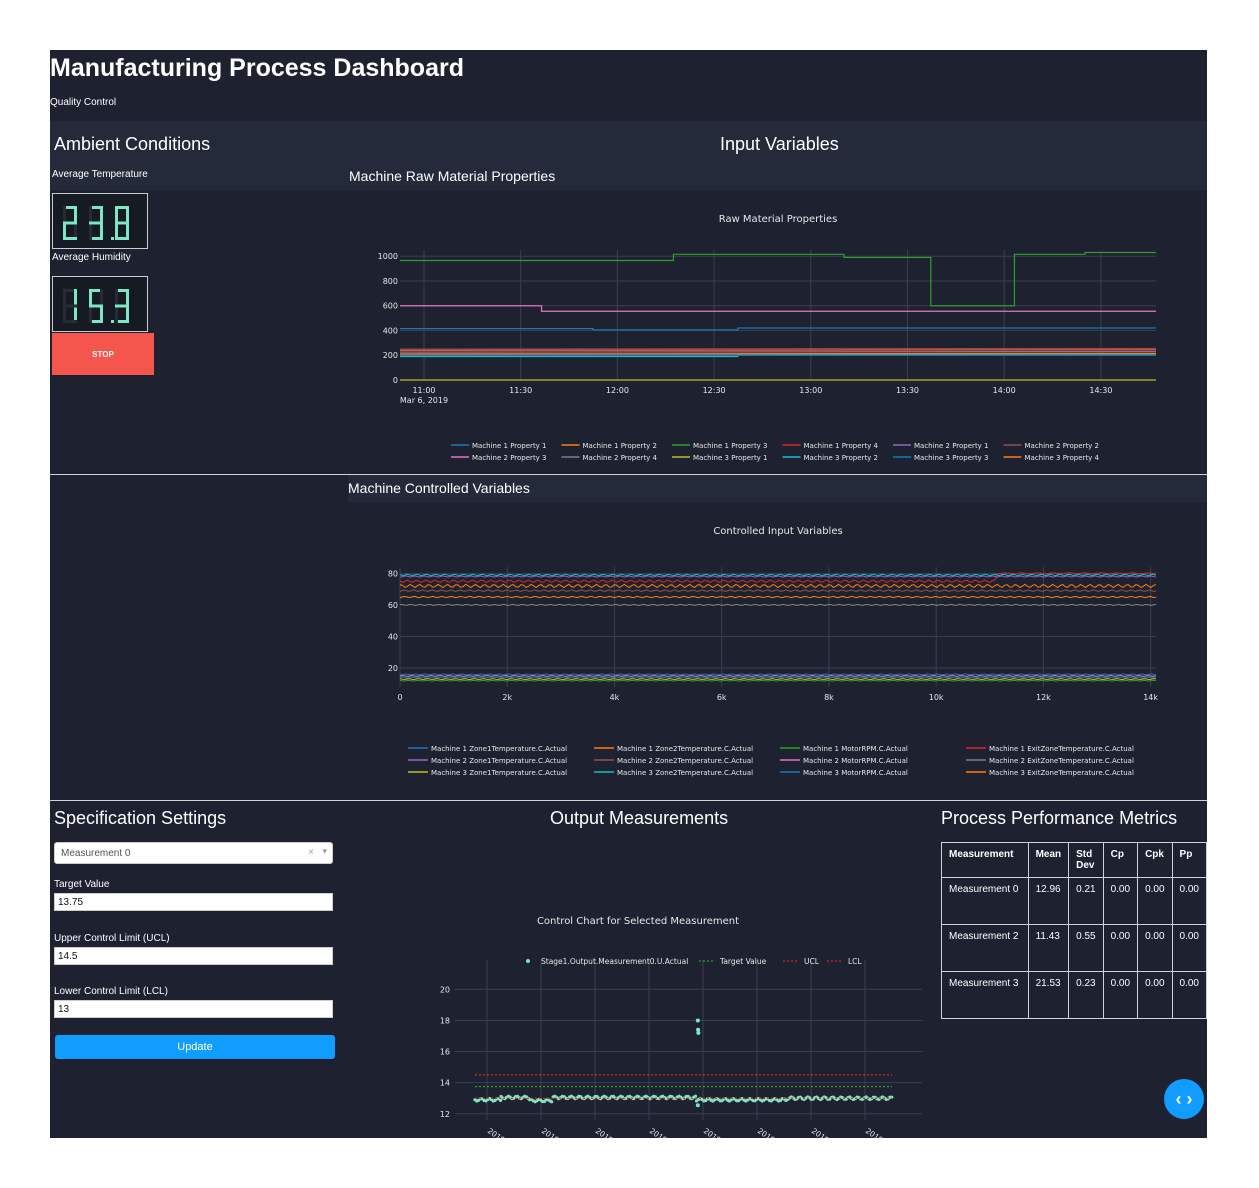 This screenshot has height=1188, width=1259. What do you see at coordinates (1074, 901) in the screenshot?
I see `table-row: Measurement 0 12.96 0.21 0.00 0.00 0.00` at bounding box center [1074, 901].